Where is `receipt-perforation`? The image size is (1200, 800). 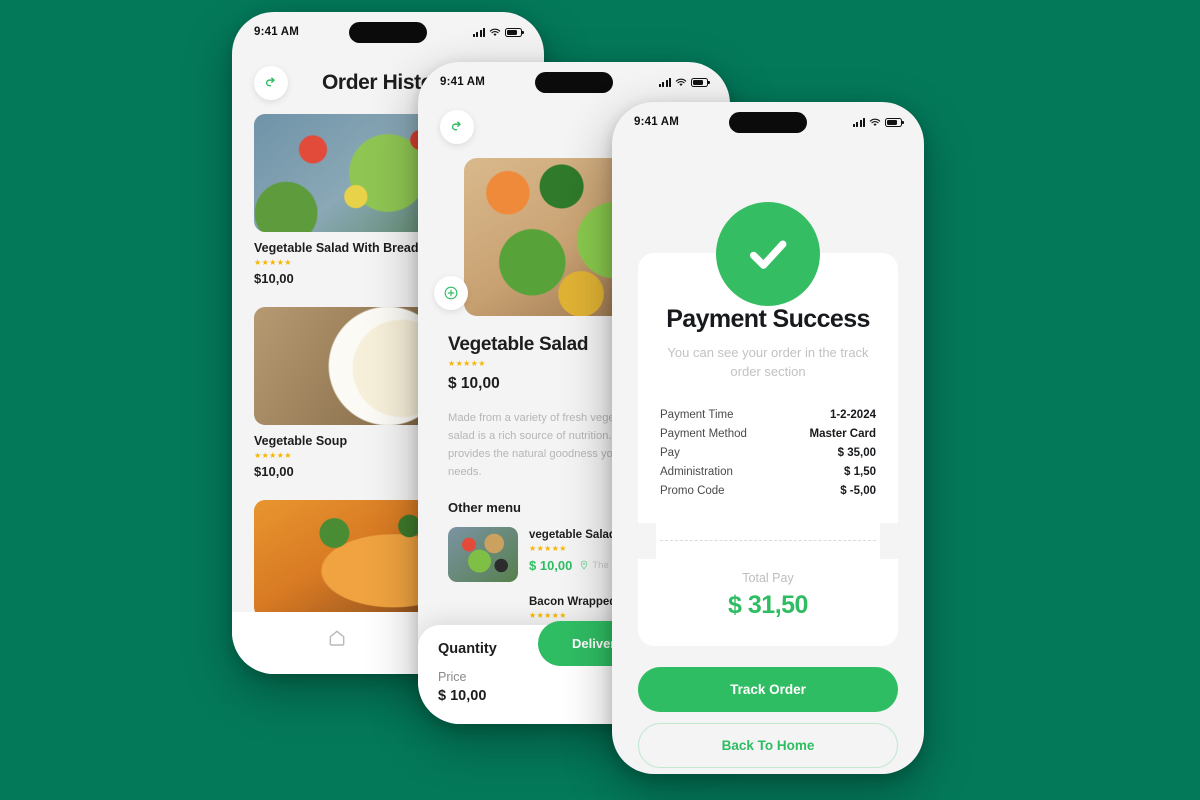 receipt-perforation is located at coordinates (768, 540).